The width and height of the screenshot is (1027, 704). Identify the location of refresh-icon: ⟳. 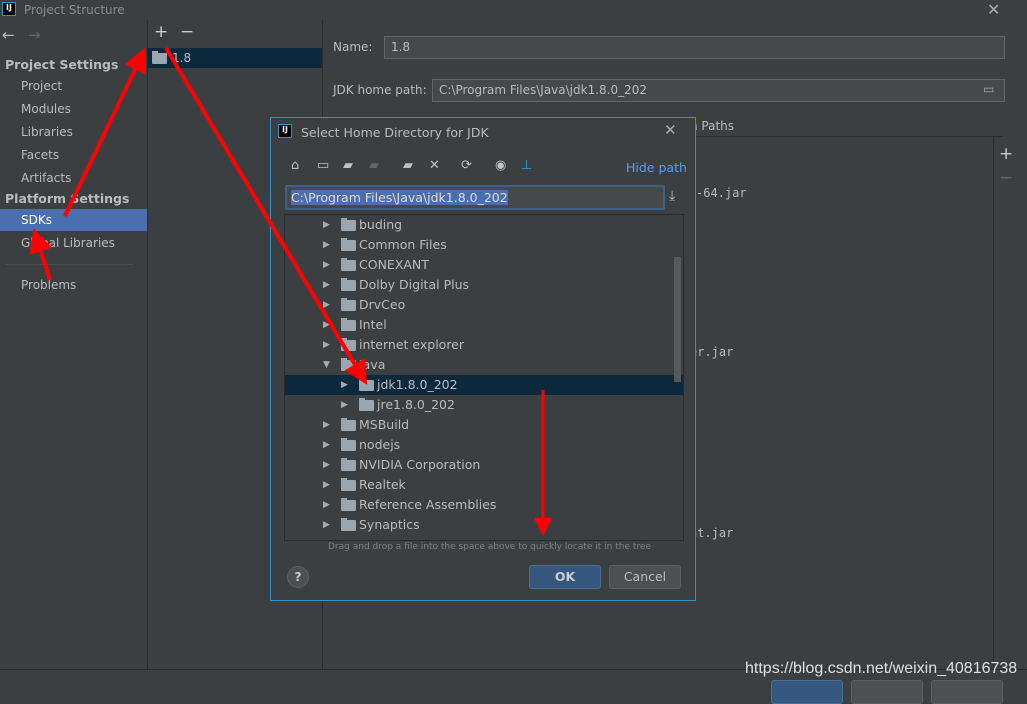
(466, 165).